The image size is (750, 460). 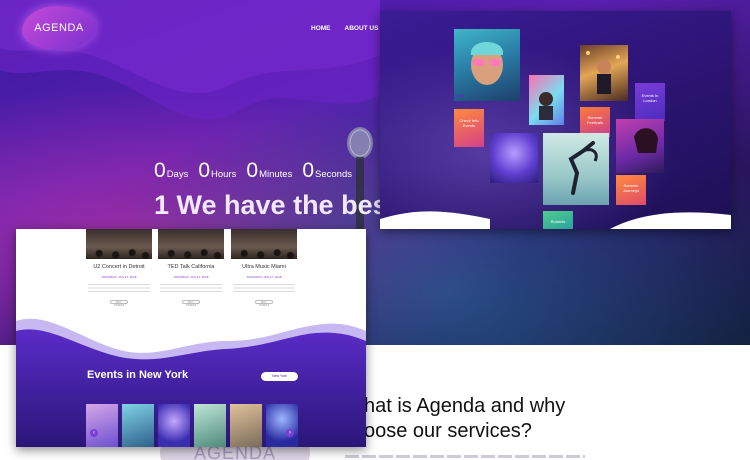 What do you see at coordinates (469, 123) in the screenshot?
I see `gallery-label-check-events: Check Info Events` at bounding box center [469, 123].